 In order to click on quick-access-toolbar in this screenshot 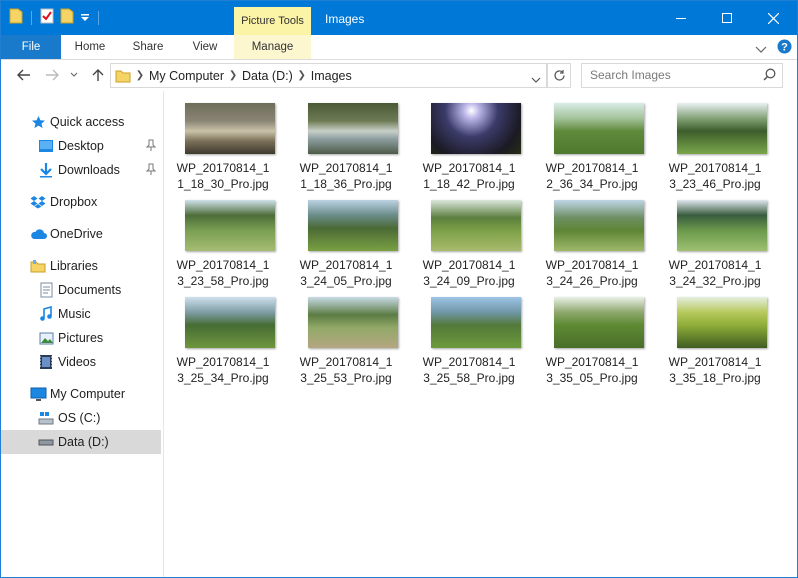, I will do `click(55, 18)`.